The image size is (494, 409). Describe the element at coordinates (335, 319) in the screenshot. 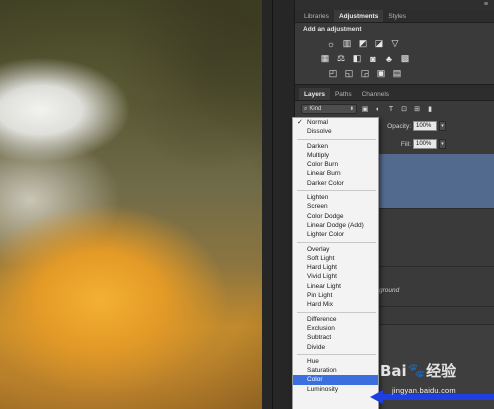

I see `blend-mode-difference: Difference` at that location.